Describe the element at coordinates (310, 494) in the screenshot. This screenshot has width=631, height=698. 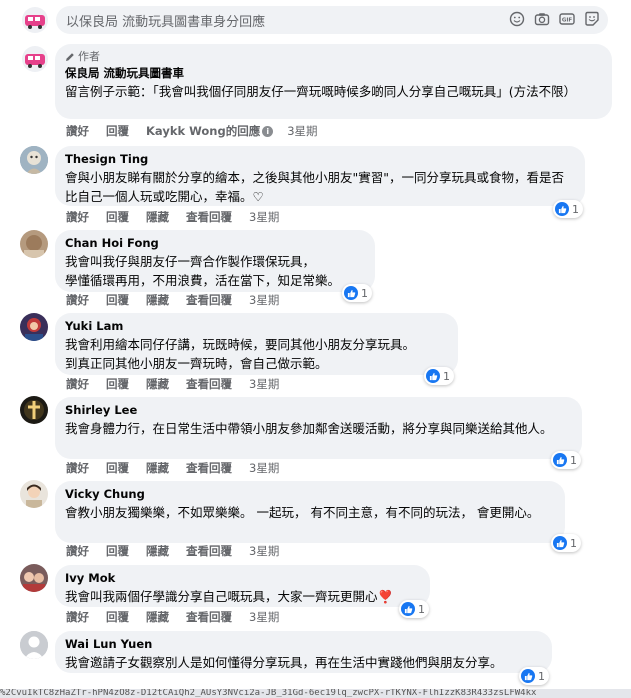
I see `commenter-name: Vicky Chung` at that location.